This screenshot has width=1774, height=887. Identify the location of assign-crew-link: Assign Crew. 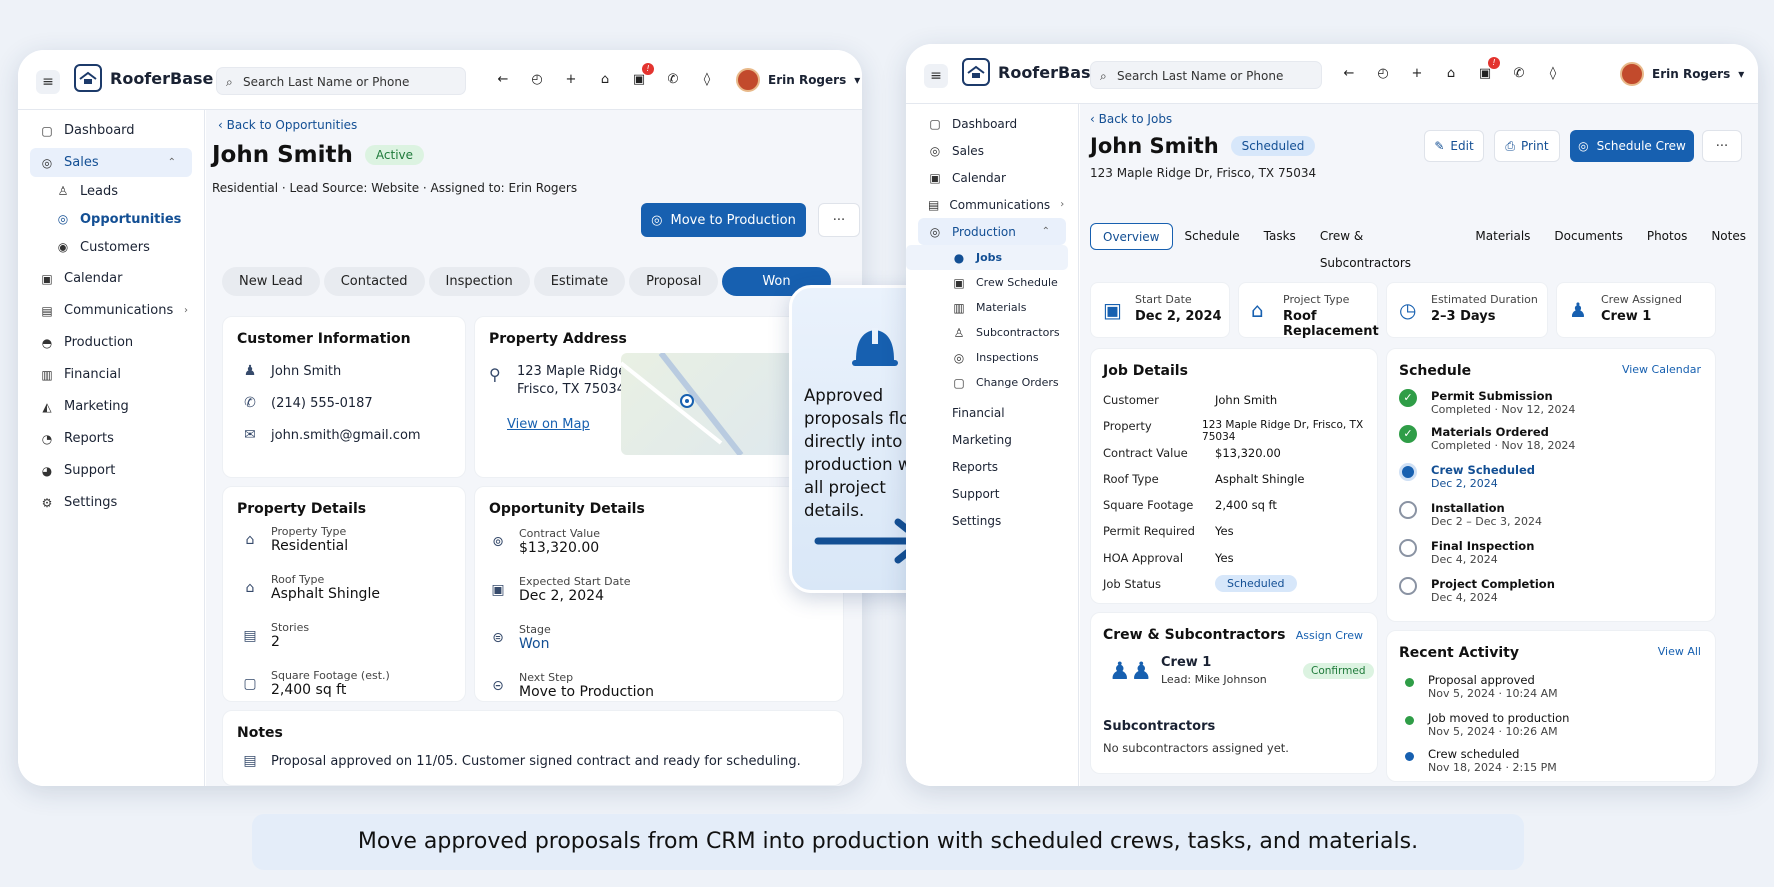
(1329, 635).